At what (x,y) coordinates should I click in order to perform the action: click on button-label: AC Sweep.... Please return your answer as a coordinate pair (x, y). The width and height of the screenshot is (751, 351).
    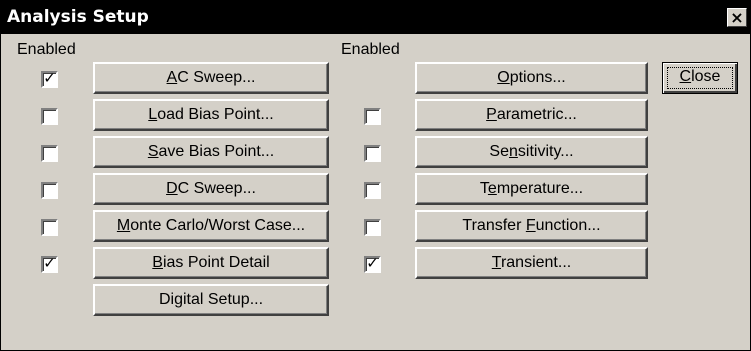
    Looking at the image, I should click on (211, 77).